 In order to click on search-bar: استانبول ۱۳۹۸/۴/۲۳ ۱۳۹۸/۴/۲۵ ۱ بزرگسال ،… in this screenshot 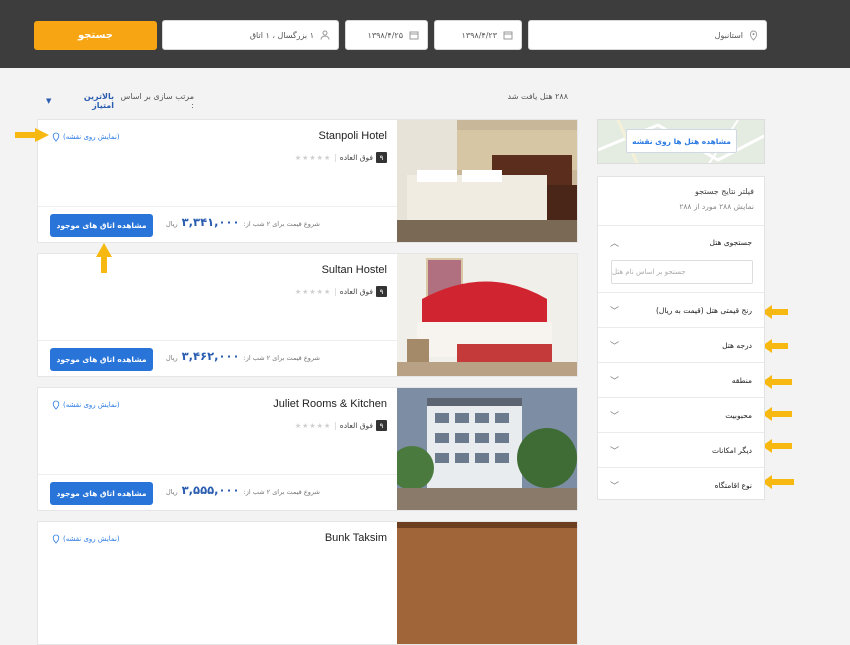, I will do `click(425, 34)`.